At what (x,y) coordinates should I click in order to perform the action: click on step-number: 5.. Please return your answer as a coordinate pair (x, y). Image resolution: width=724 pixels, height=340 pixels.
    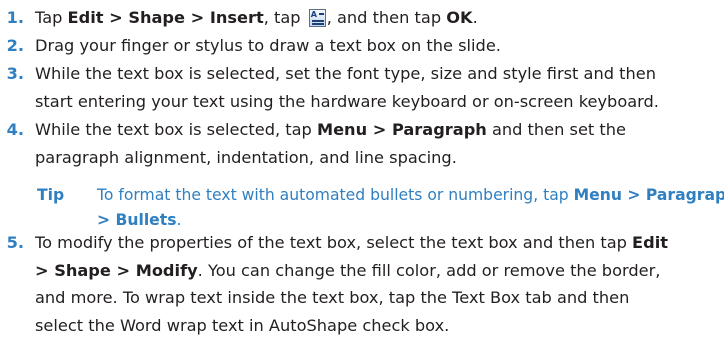
    Looking at the image, I should click on (15, 242).